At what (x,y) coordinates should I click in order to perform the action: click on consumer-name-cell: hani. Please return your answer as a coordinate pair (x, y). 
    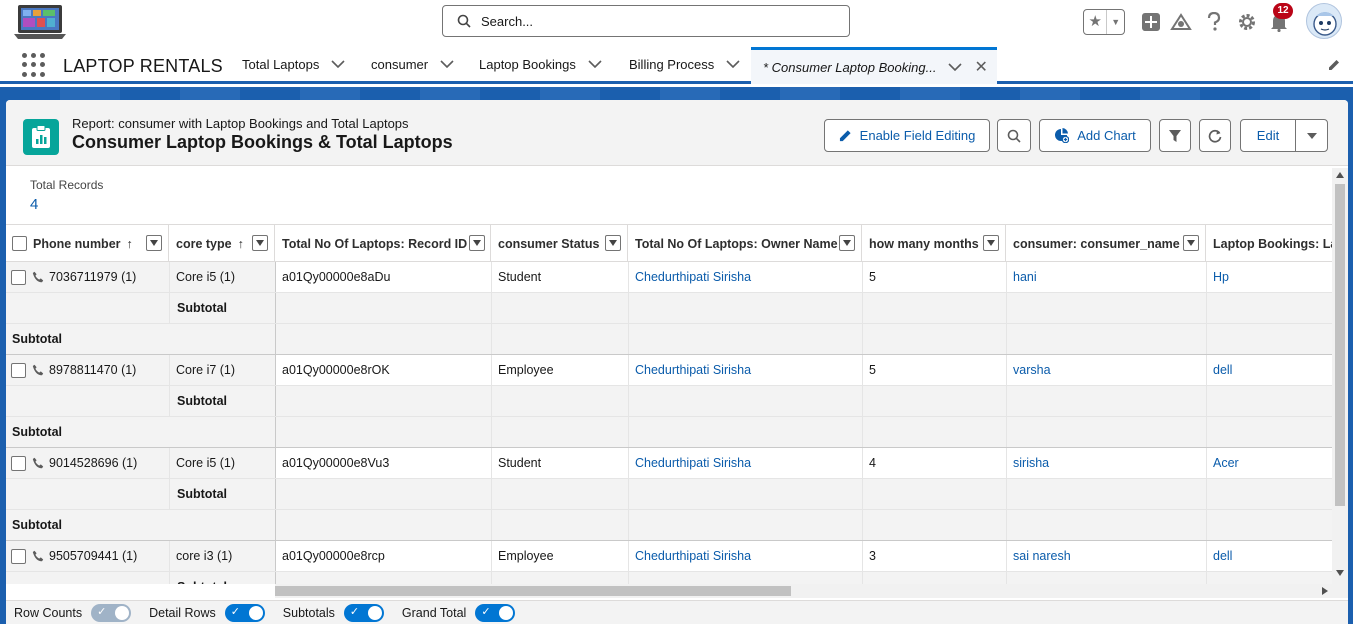
    Looking at the image, I should click on (1106, 277).